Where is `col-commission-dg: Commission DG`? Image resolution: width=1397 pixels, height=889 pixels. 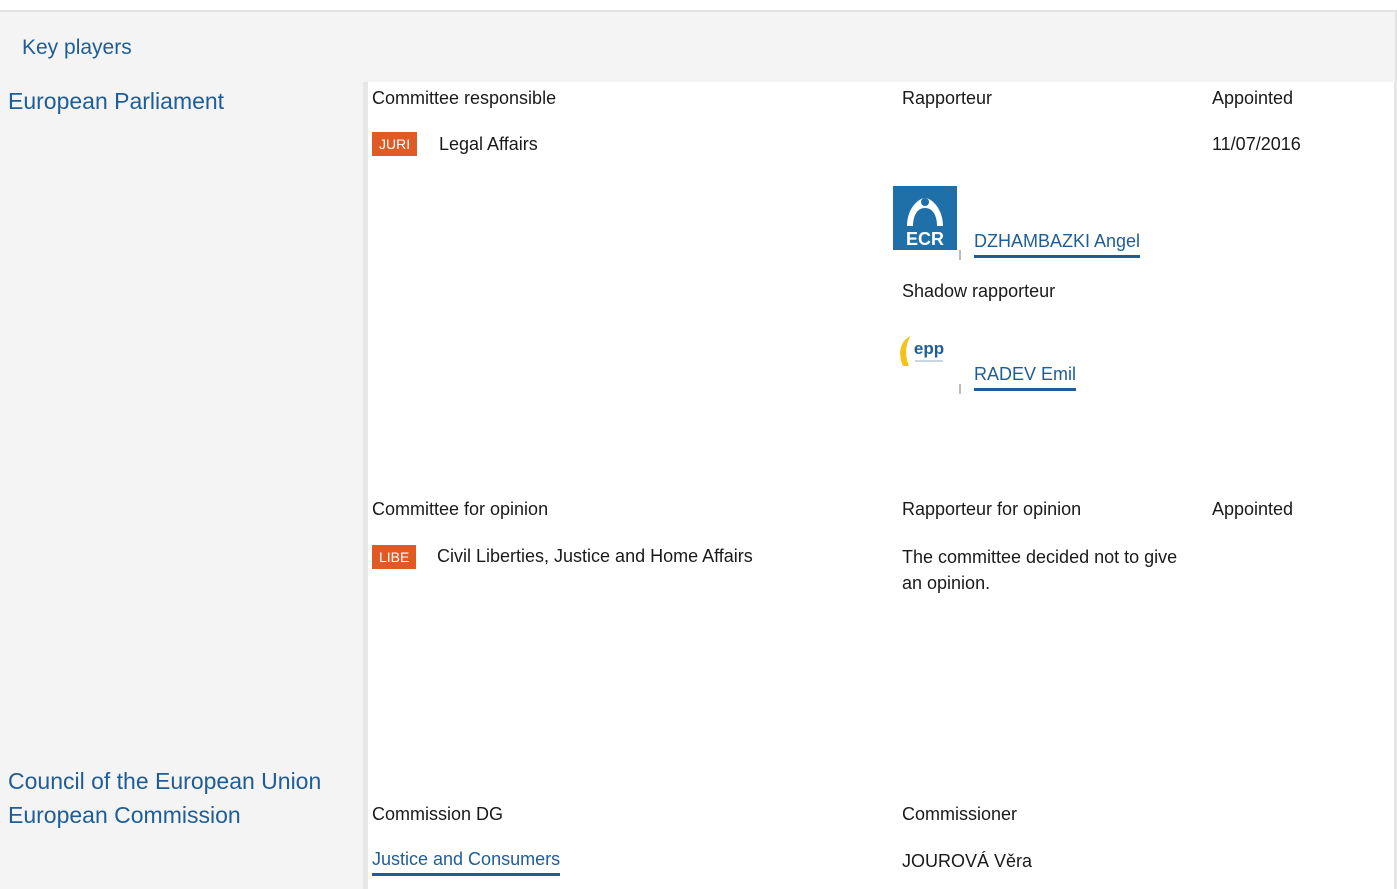 col-commission-dg: Commission DG is located at coordinates (438, 814).